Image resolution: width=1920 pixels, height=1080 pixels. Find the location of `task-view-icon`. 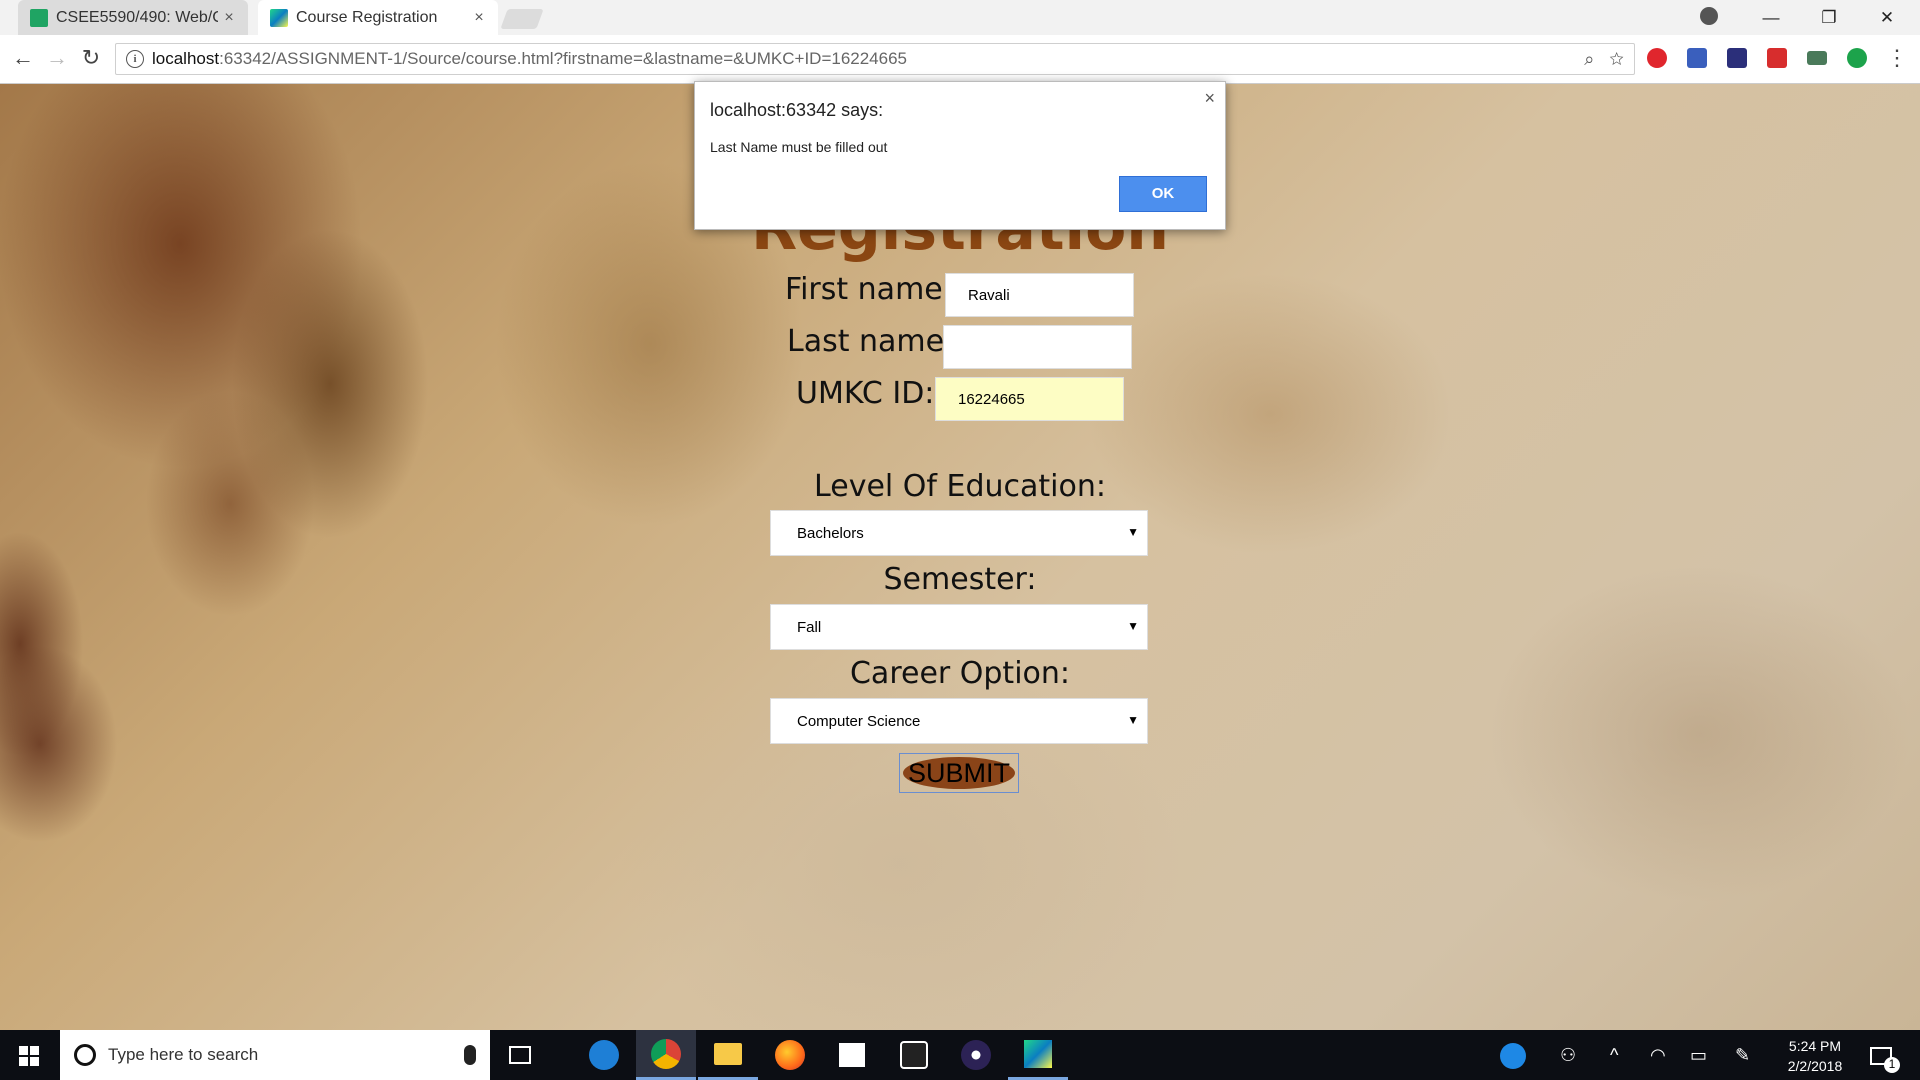

task-view-icon is located at coordinates (520, 1055).